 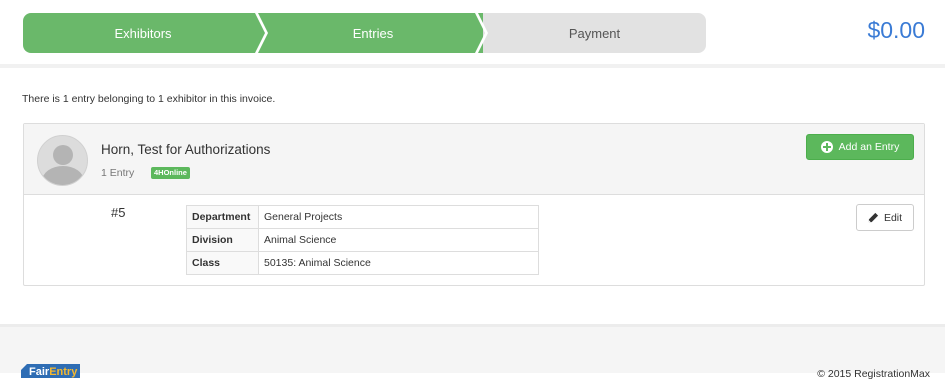 What do you see at coordinates (39, 372) in the screenshot?
I see `logo-text-fair: Fair` at bounding box center [39, 372].